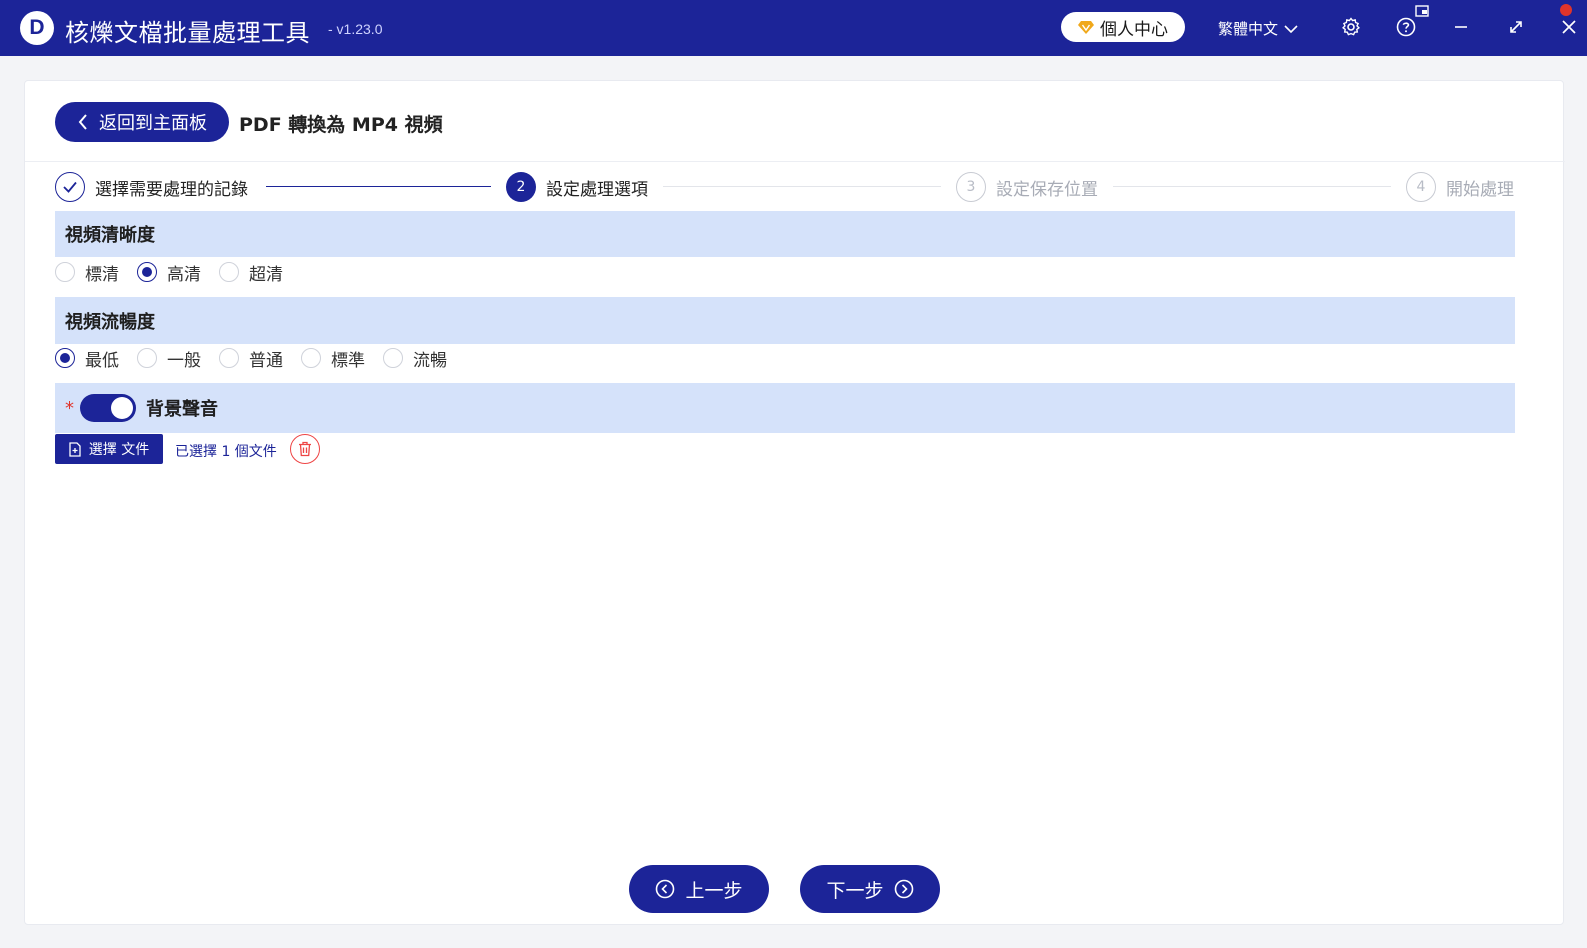 This screenshot has width=1587, height=948. I want to click on smoothness-option-lowest: 最低, so click(87, 358).